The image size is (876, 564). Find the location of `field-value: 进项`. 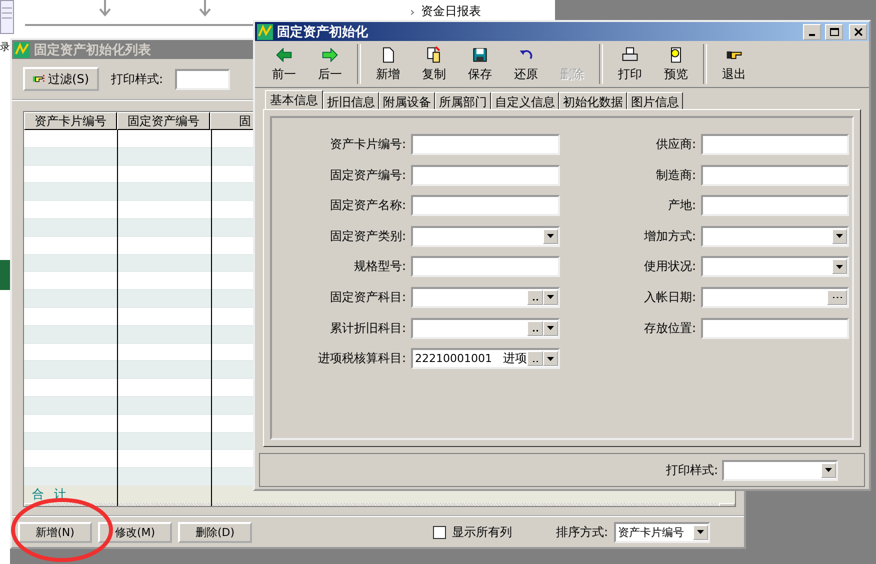

field-value: 进项 is located at coordinates (515, 359).